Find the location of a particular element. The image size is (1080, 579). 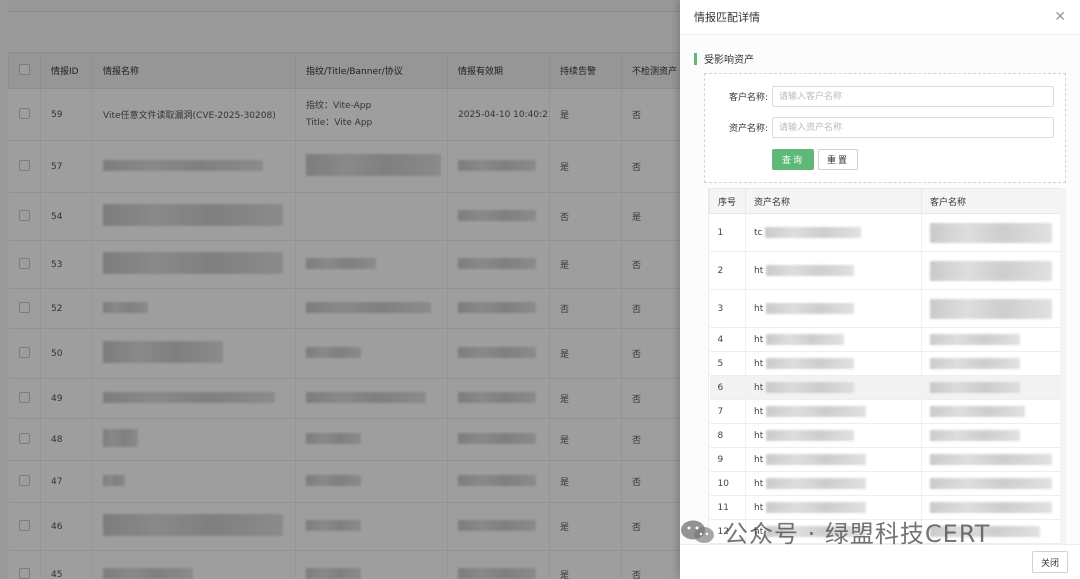

table-row: 1 tc is located at coordinates (885, 232).